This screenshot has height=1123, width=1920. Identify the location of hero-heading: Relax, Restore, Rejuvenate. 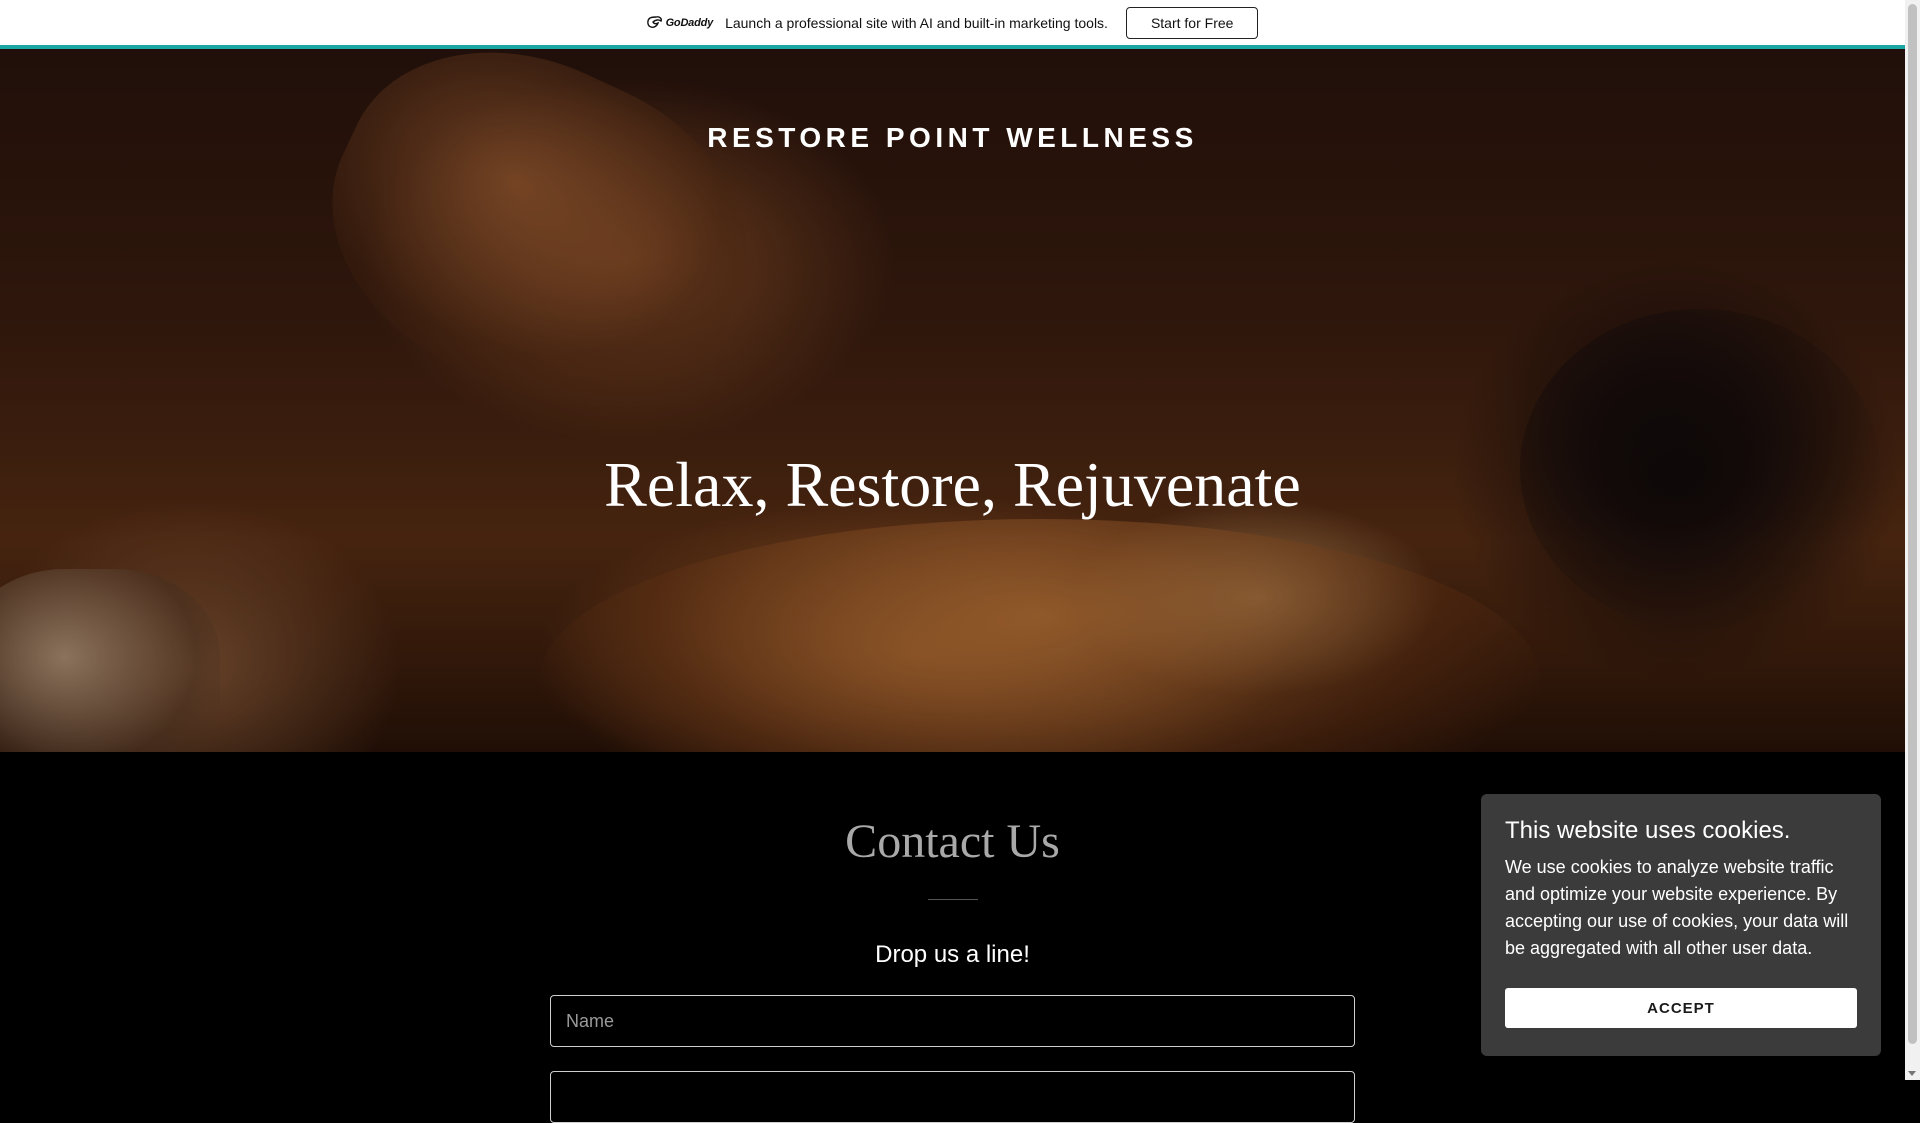
(952, 484).